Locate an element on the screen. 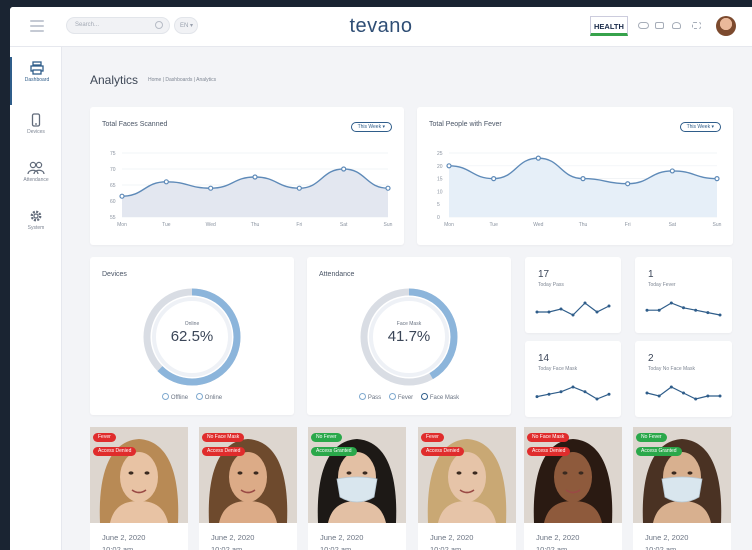  area-fill is located at coordinates (583, 187).